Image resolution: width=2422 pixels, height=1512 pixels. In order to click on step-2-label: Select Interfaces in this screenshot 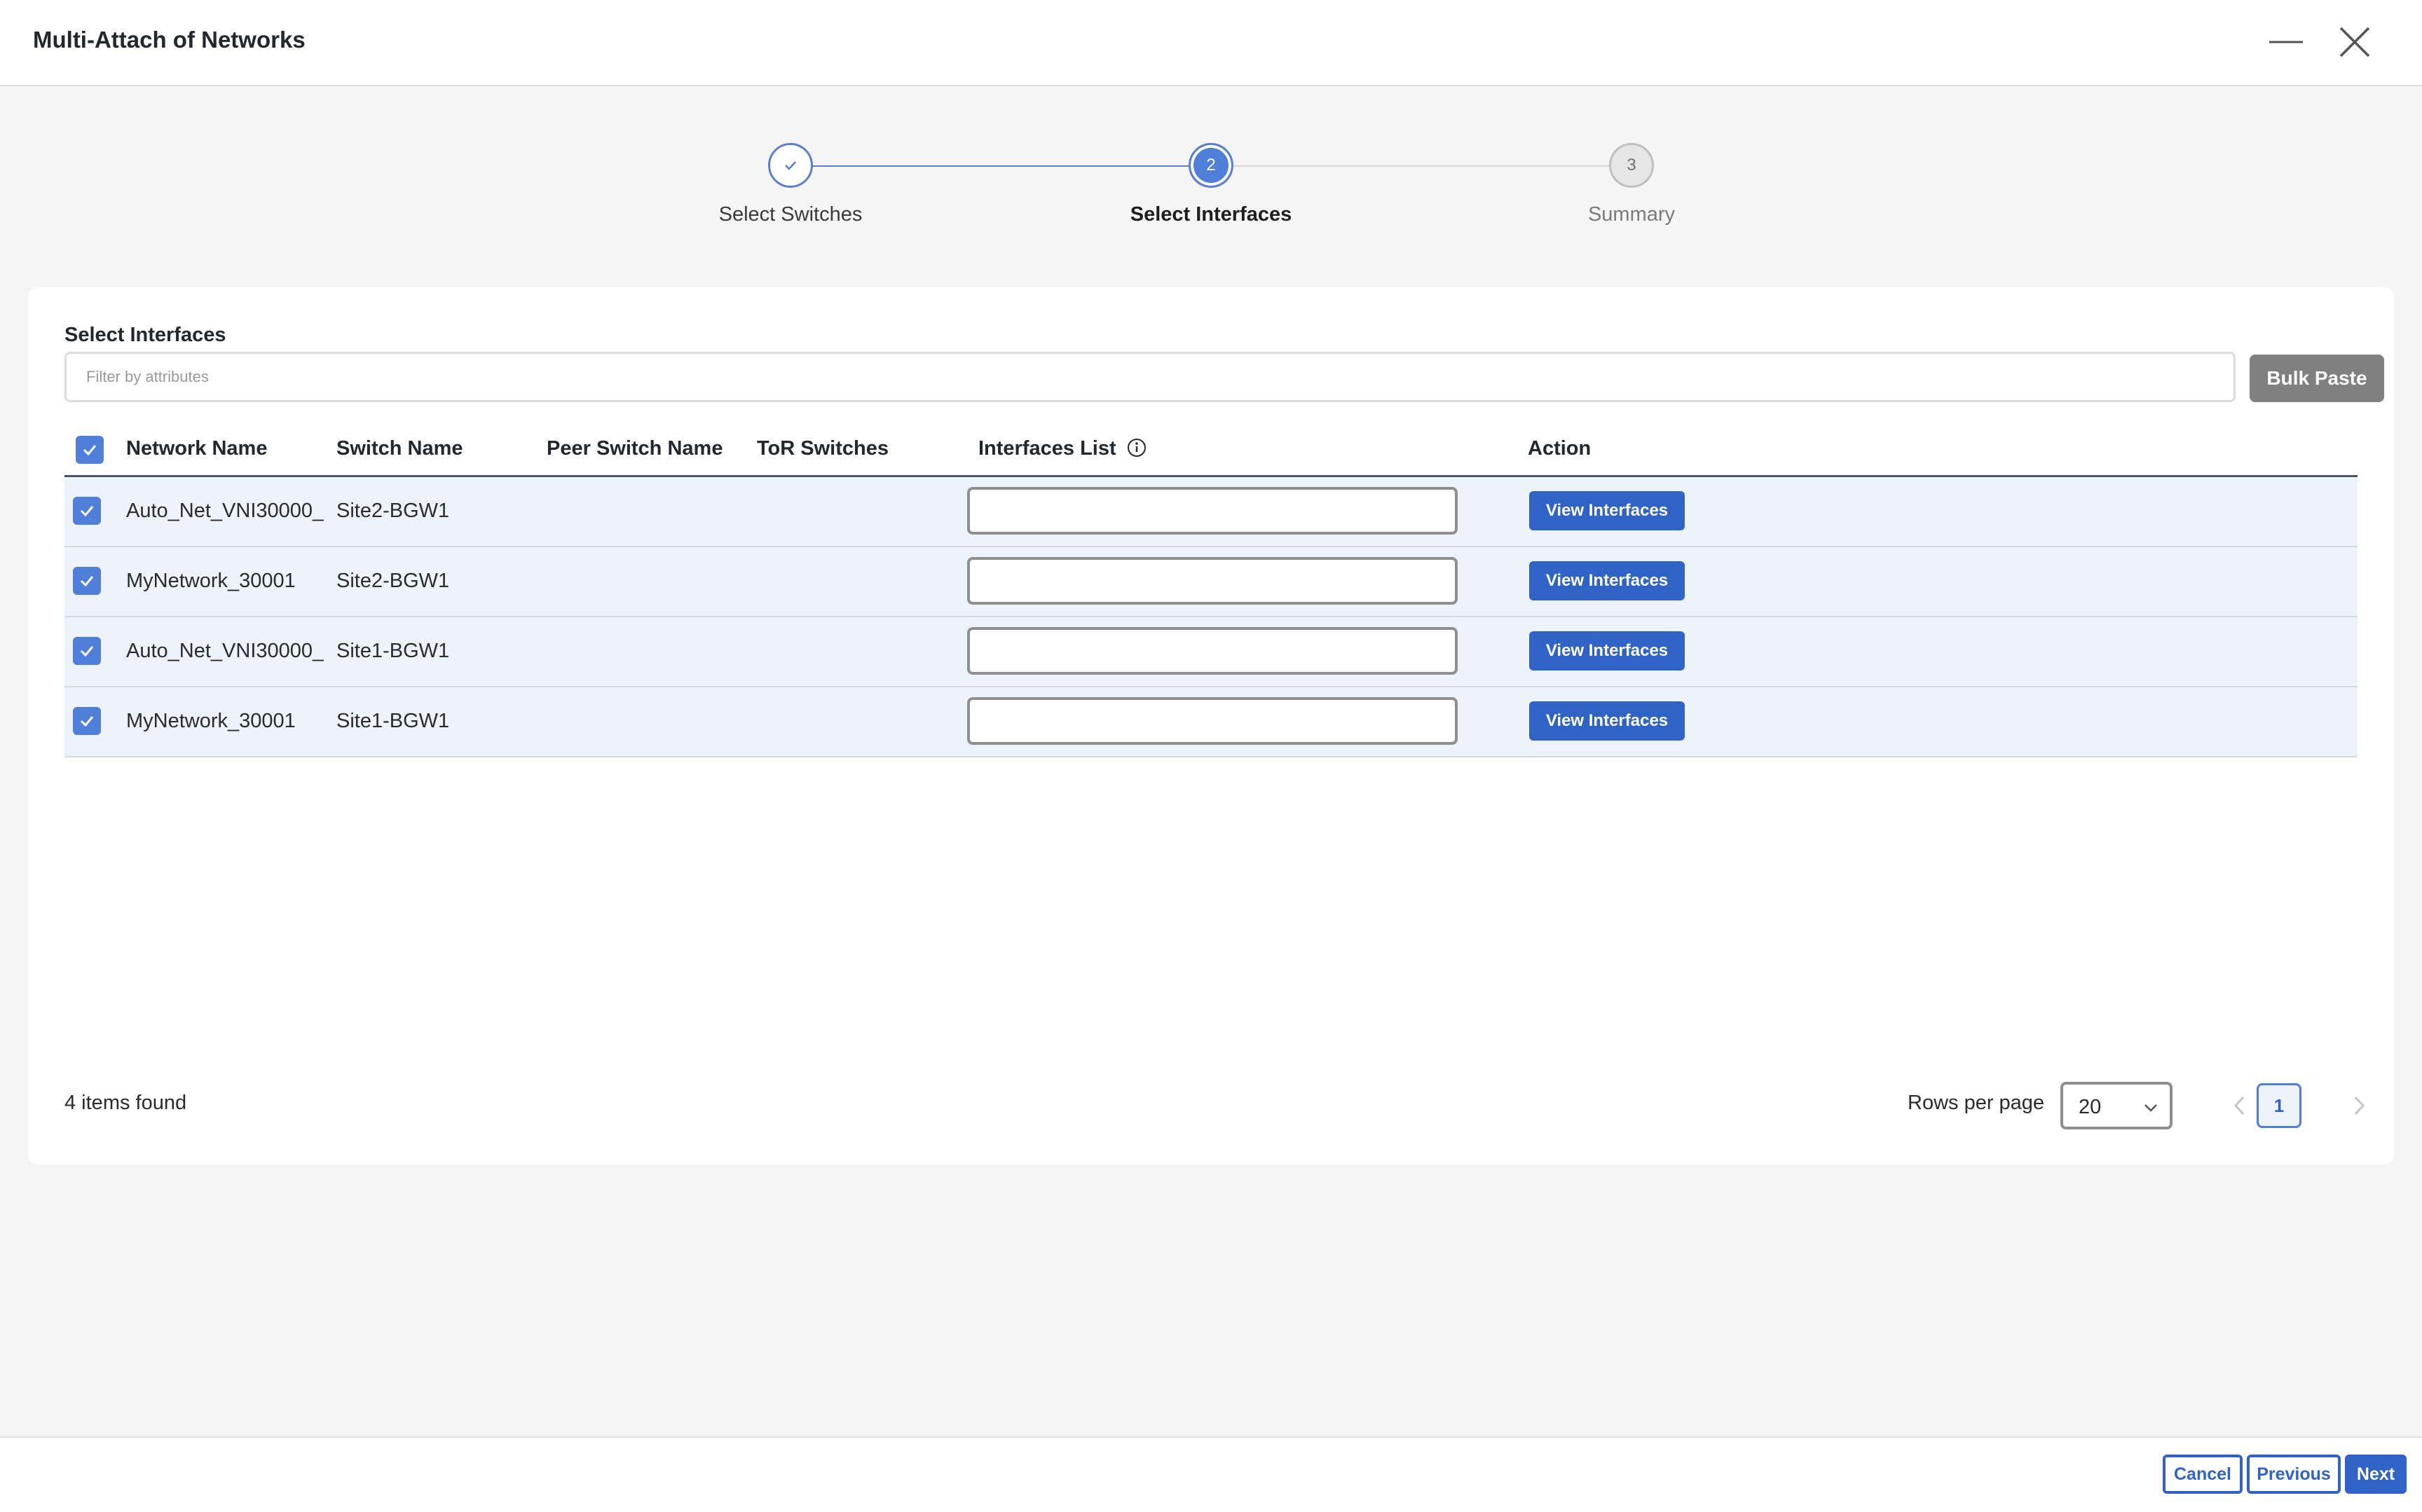, I will do `click(1211, 214)`.